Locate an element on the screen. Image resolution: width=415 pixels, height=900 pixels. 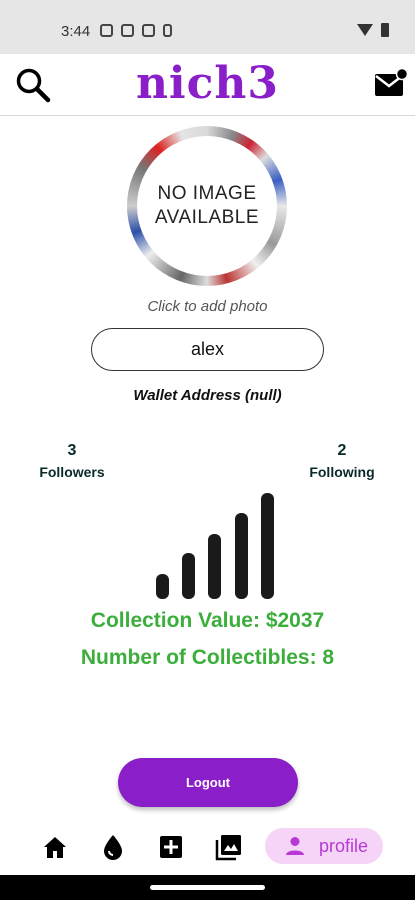
gallery-icon is located at coordinates (229, 847).